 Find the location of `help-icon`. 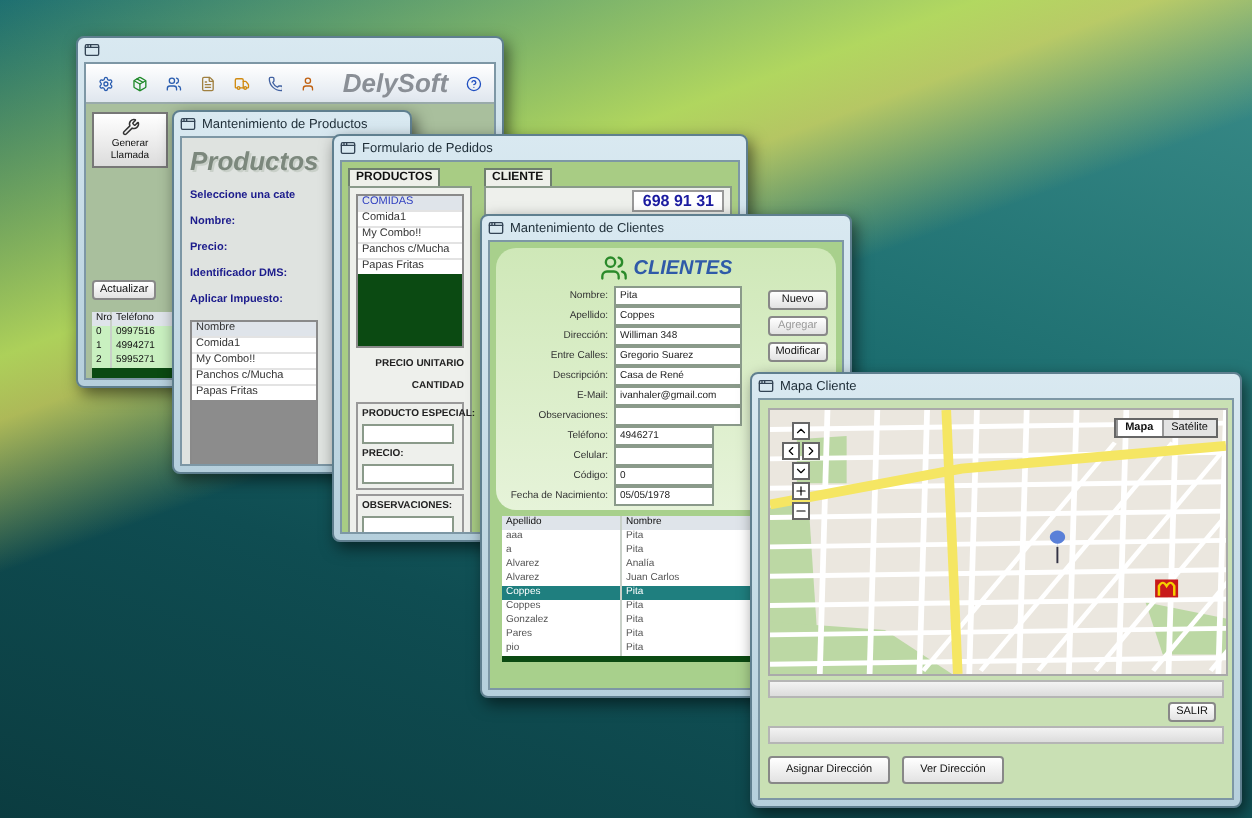

help-icon is located at coordinates (474, 83).